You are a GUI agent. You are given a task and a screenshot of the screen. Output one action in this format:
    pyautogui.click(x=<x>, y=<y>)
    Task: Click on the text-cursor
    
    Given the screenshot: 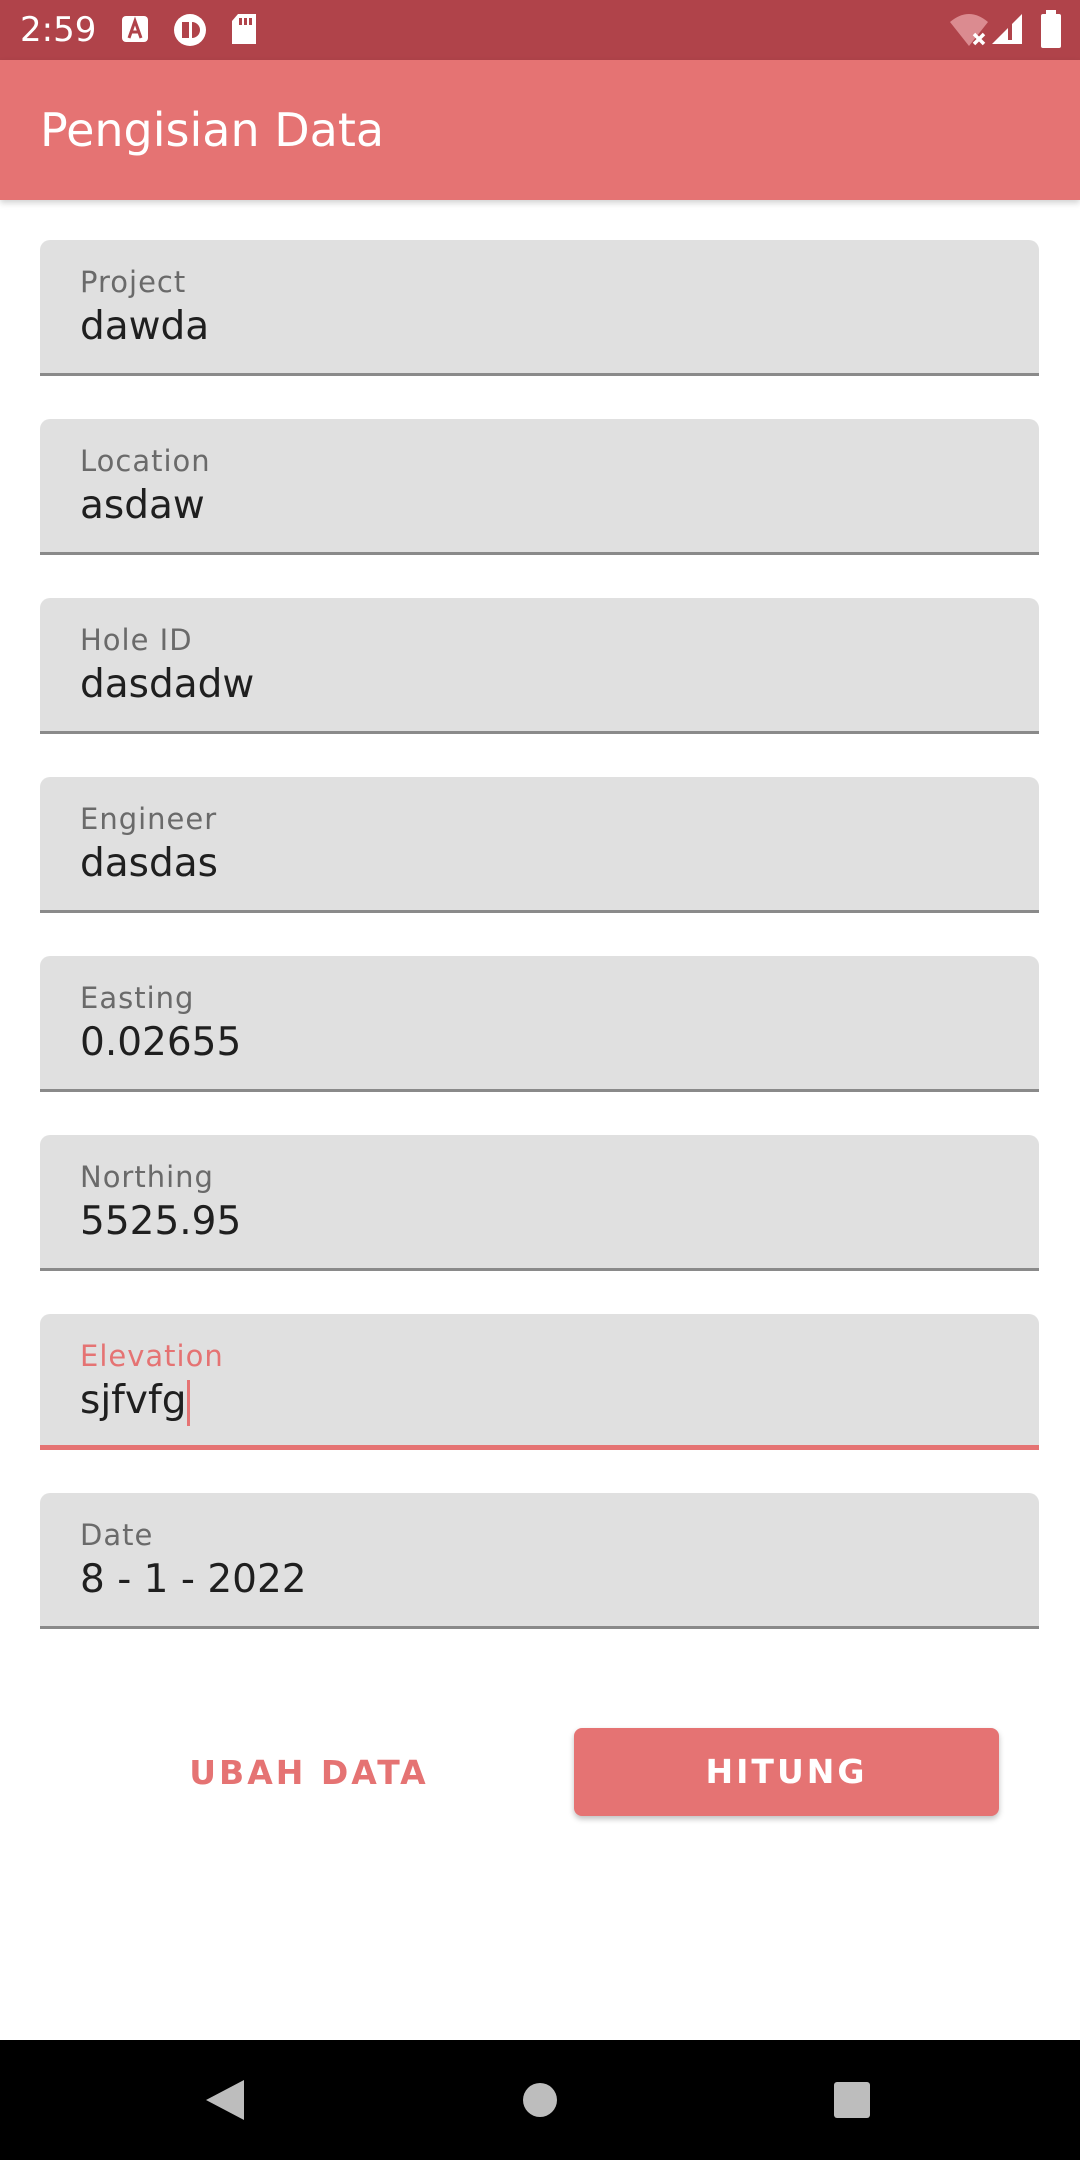 What is the action you would take?
    pyautogui.click(x=189, y=1402)
    